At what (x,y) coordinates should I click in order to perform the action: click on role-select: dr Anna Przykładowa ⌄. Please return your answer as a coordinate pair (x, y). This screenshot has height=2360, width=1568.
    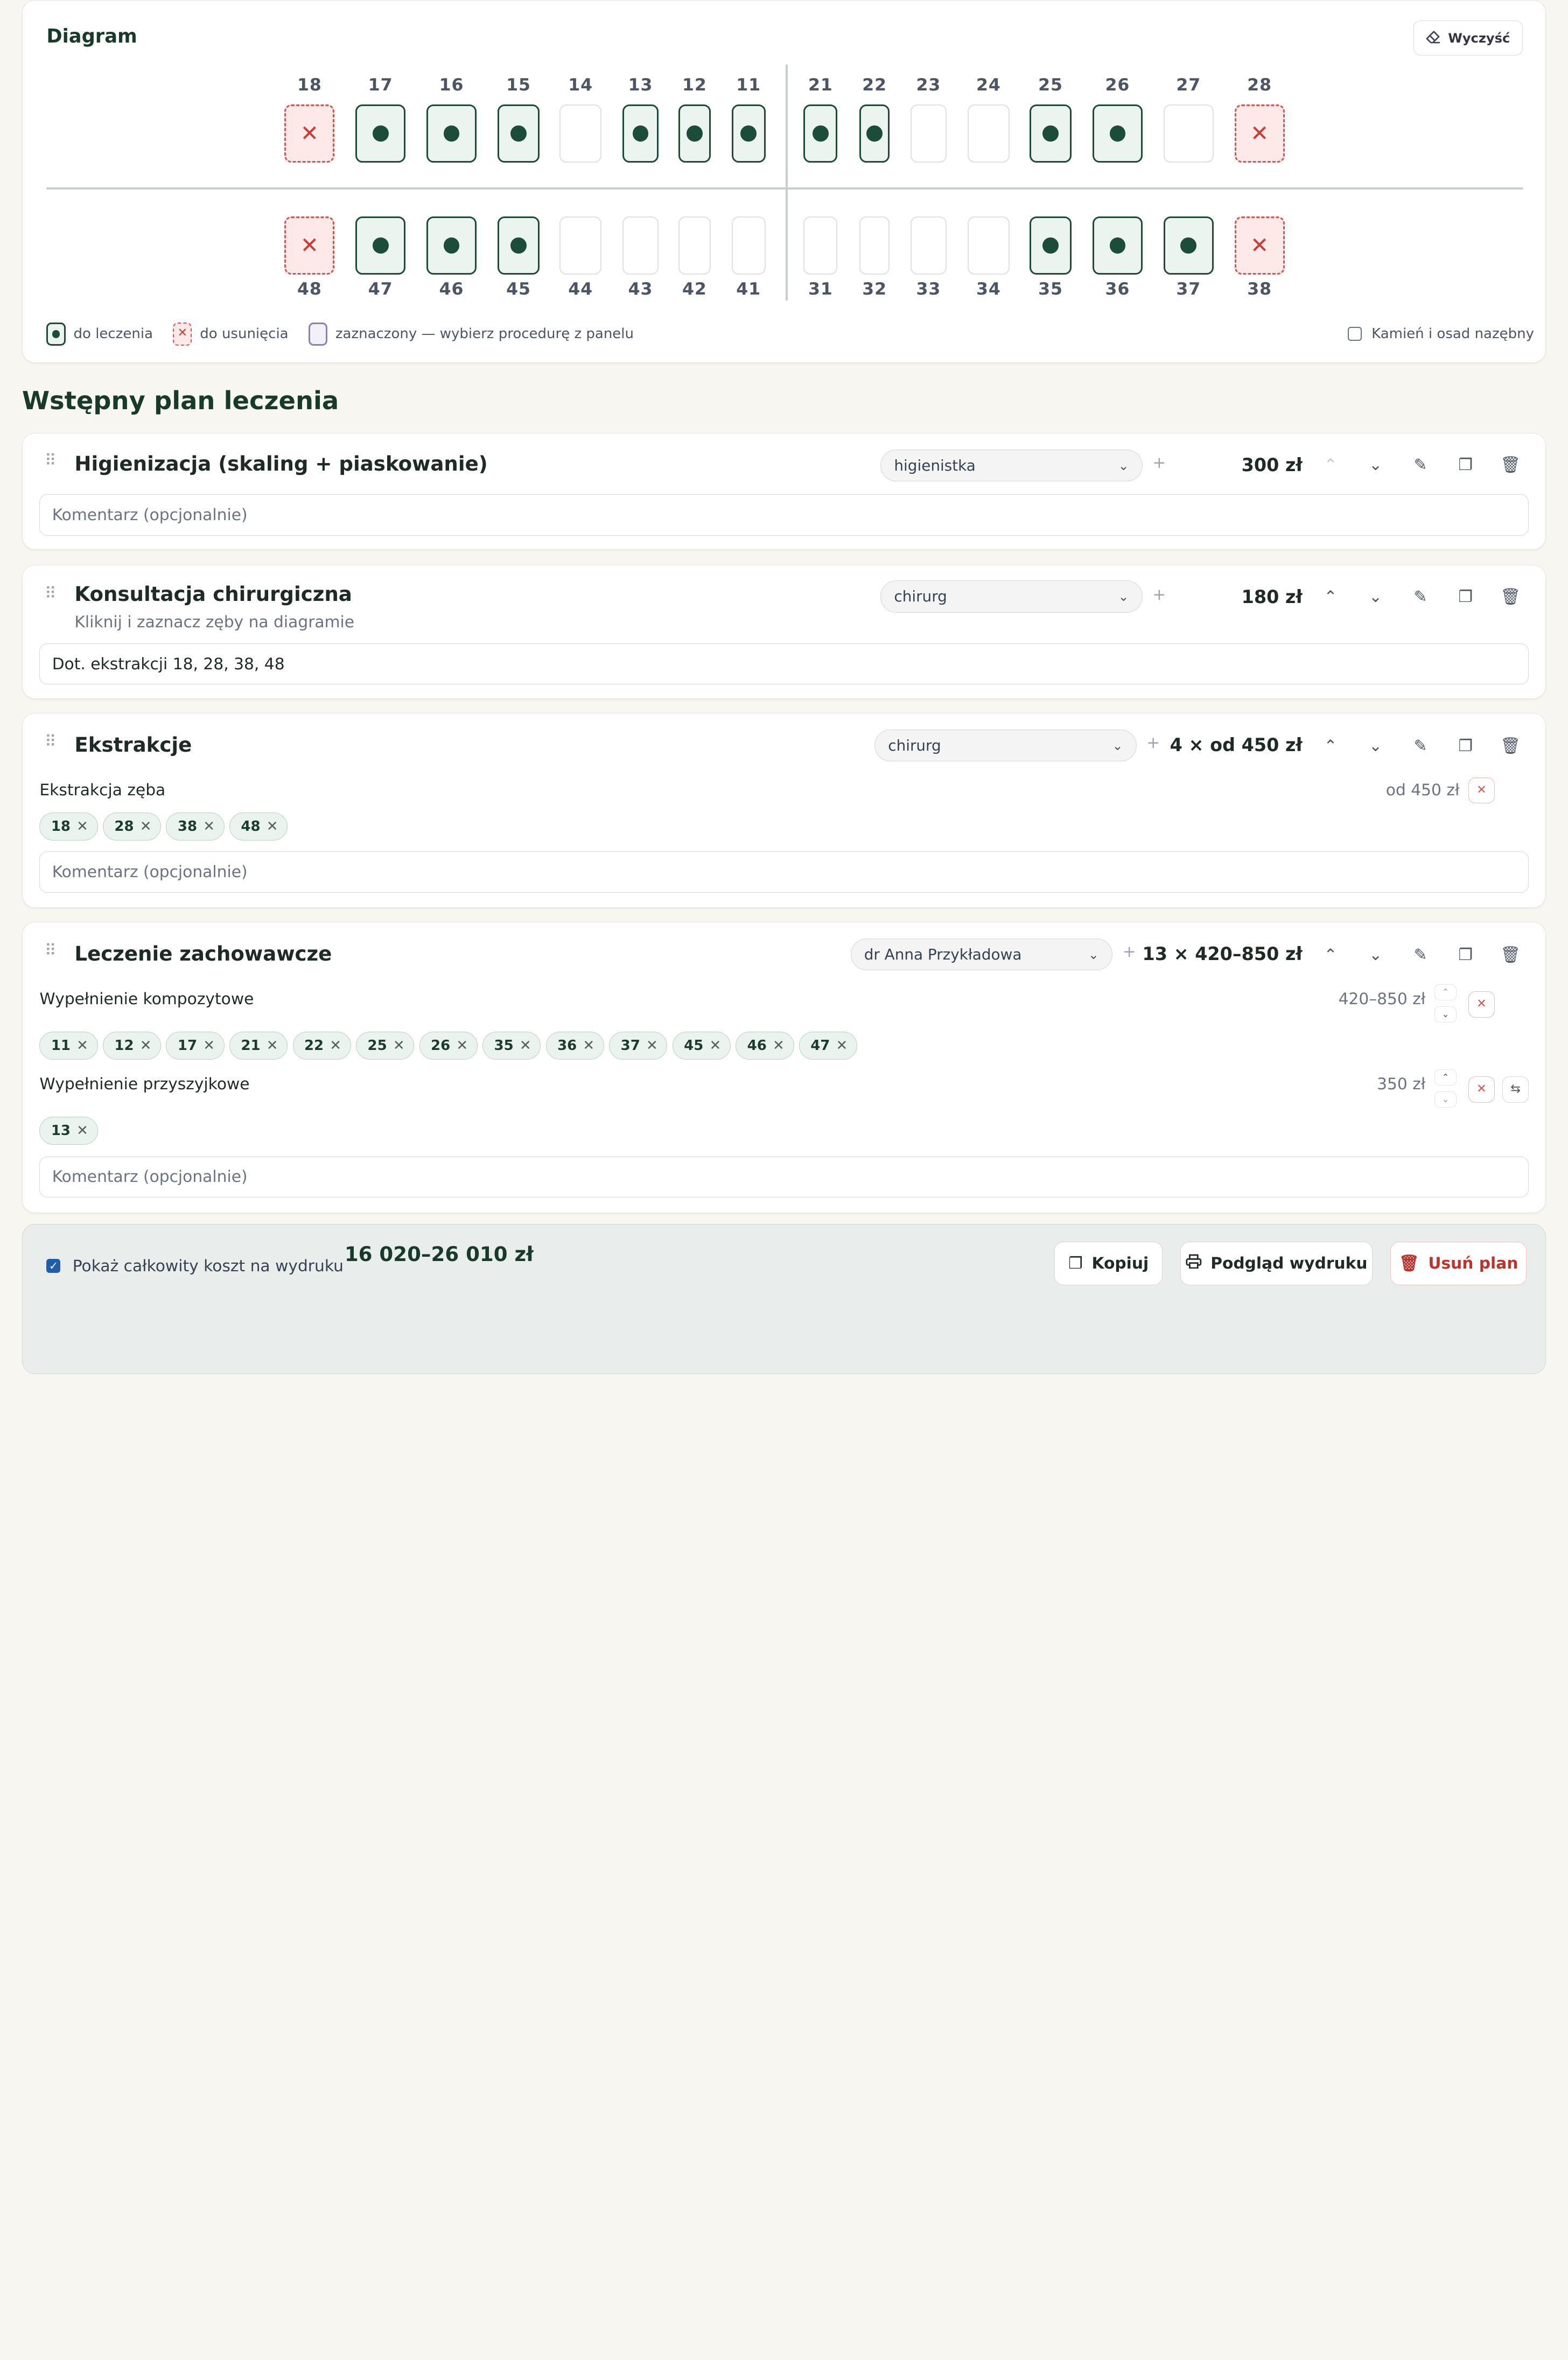
    Looking at the image, I should click on (981, 954).